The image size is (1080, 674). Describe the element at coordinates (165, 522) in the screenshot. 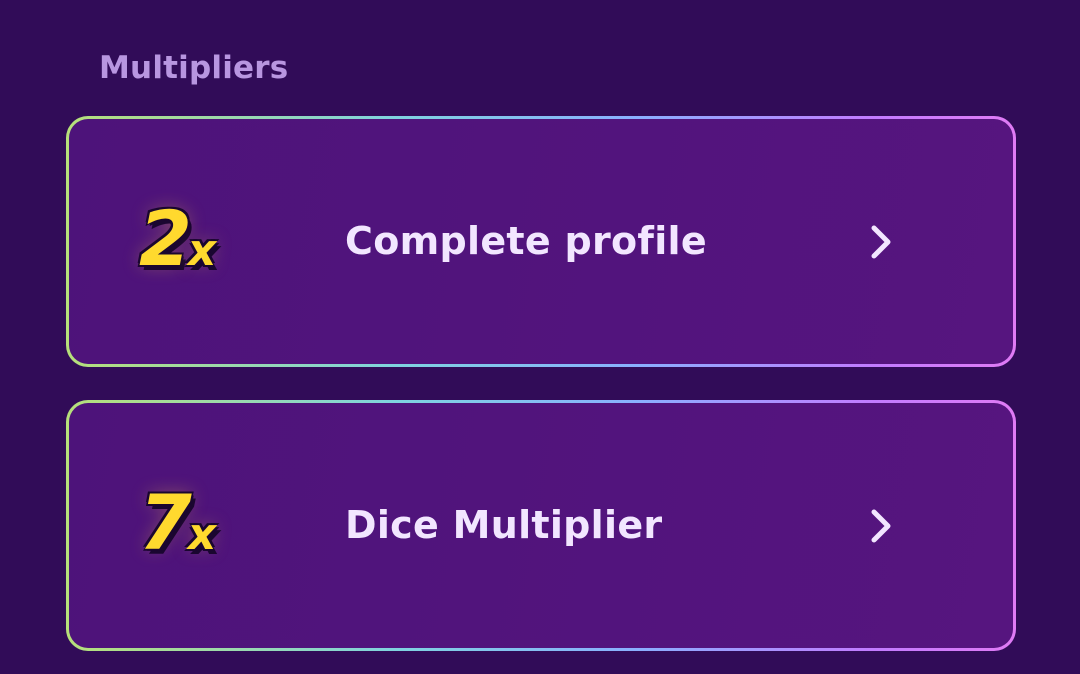

I see `multiplier-value: 7` at that location.